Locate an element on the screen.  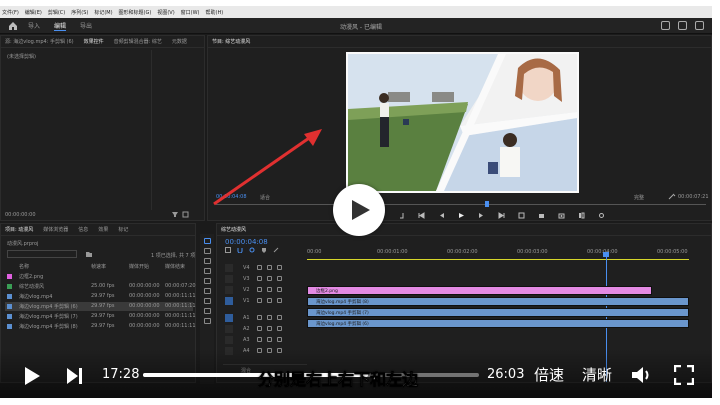
hand-tool-icon is located at coordinates (207, 311).